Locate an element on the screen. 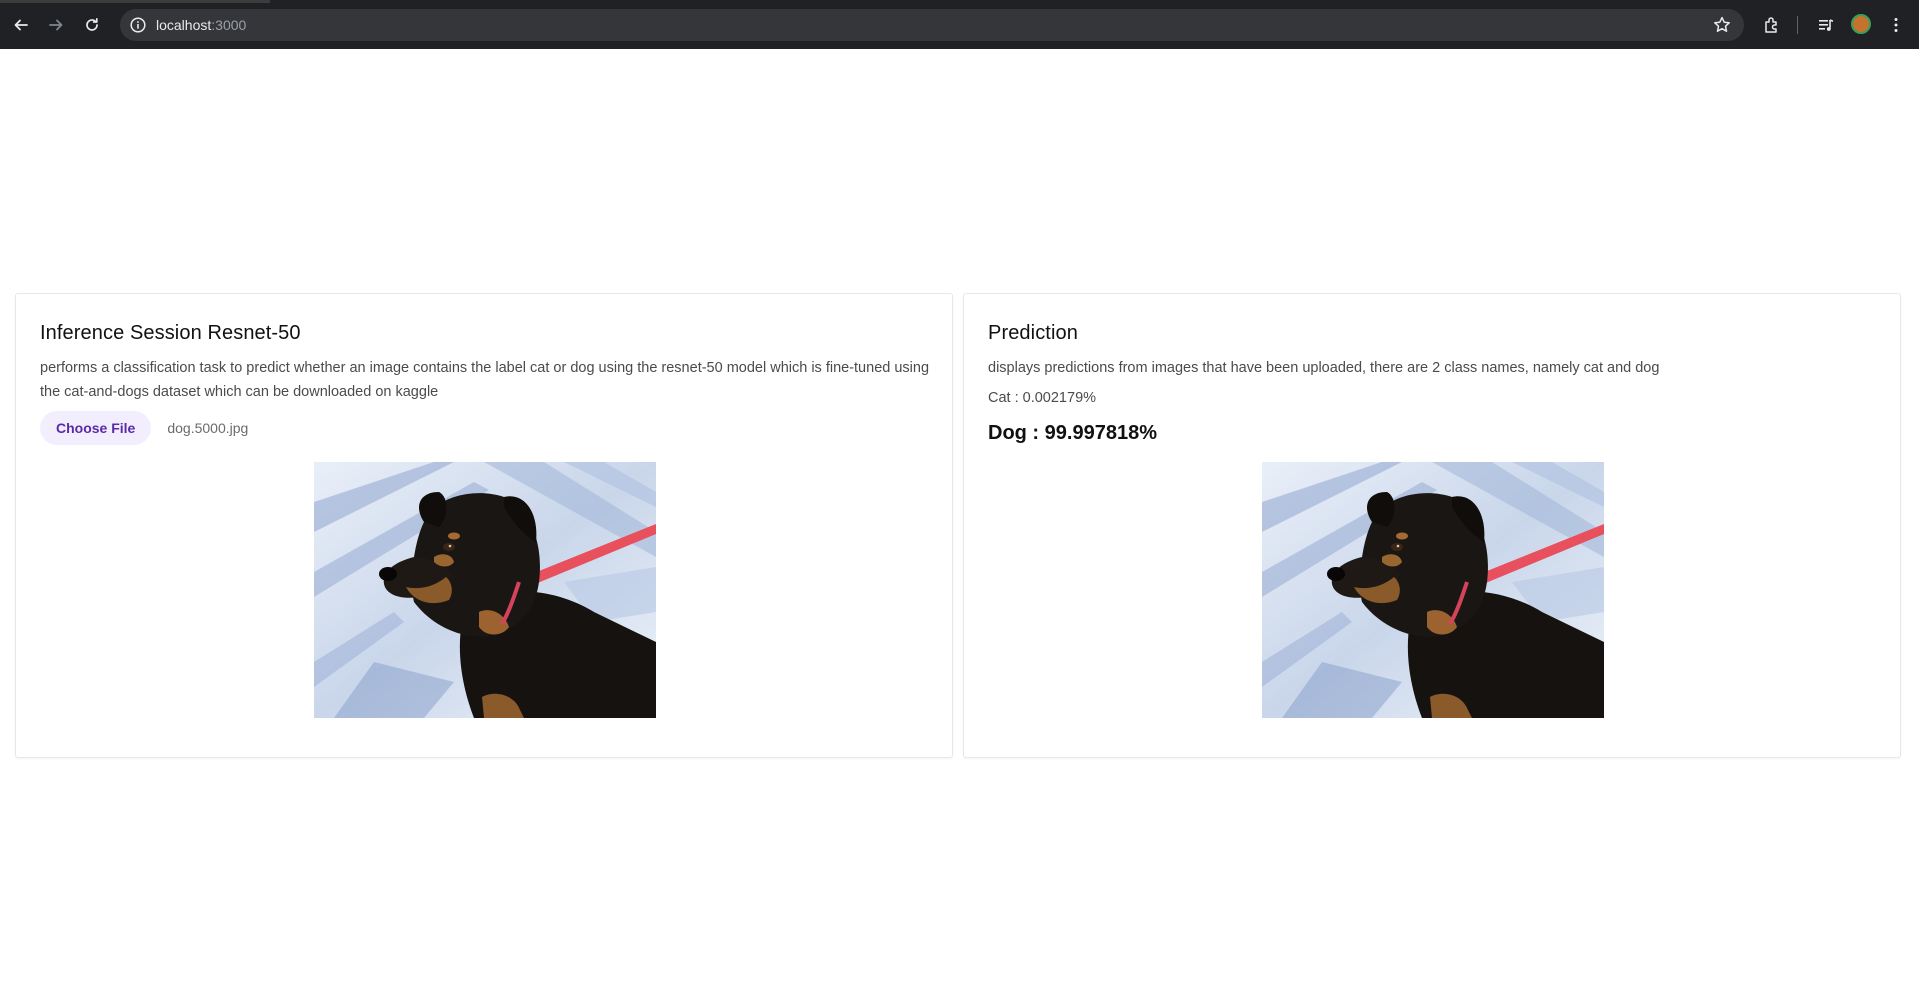 The height and width of the screenshot is (1002, 1919). back-button is located at coordinates (21, 25).